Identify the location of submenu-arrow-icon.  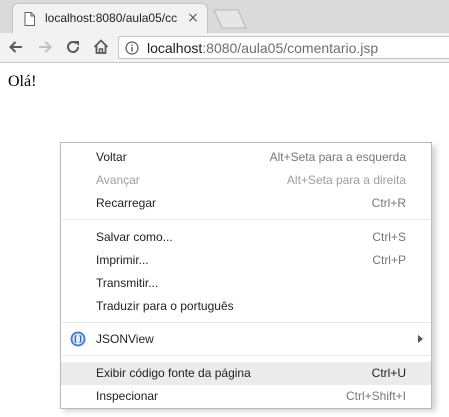
(420, 339).